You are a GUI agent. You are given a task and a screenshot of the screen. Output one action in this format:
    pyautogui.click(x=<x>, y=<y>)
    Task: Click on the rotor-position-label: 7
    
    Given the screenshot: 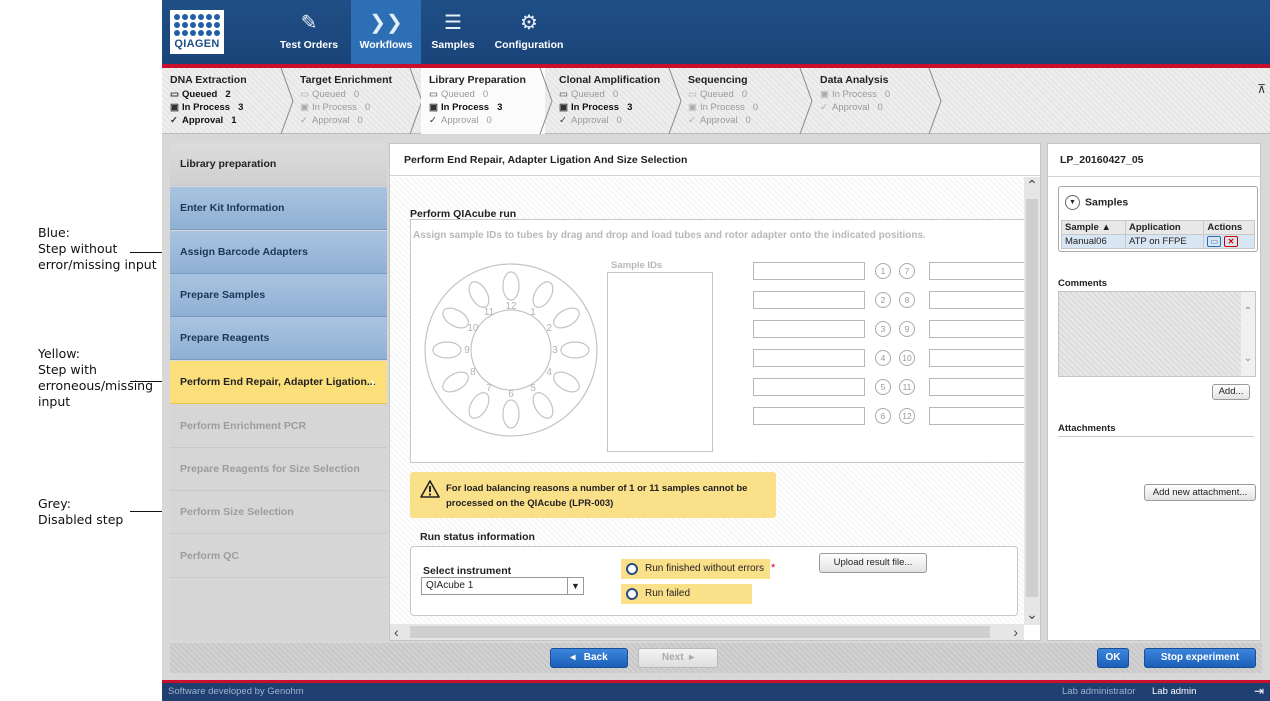 What is the action you would take?
    pyautogui.click(x=489, y=388)
    